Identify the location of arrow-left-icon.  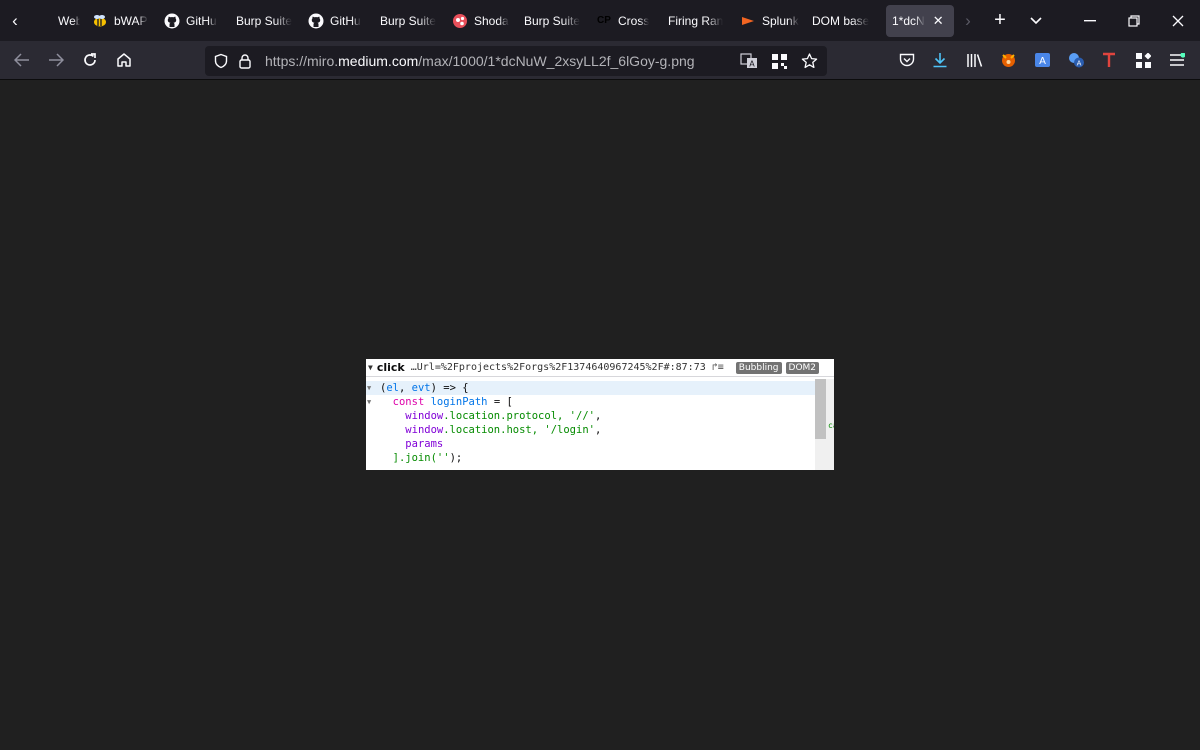
(21, 60).